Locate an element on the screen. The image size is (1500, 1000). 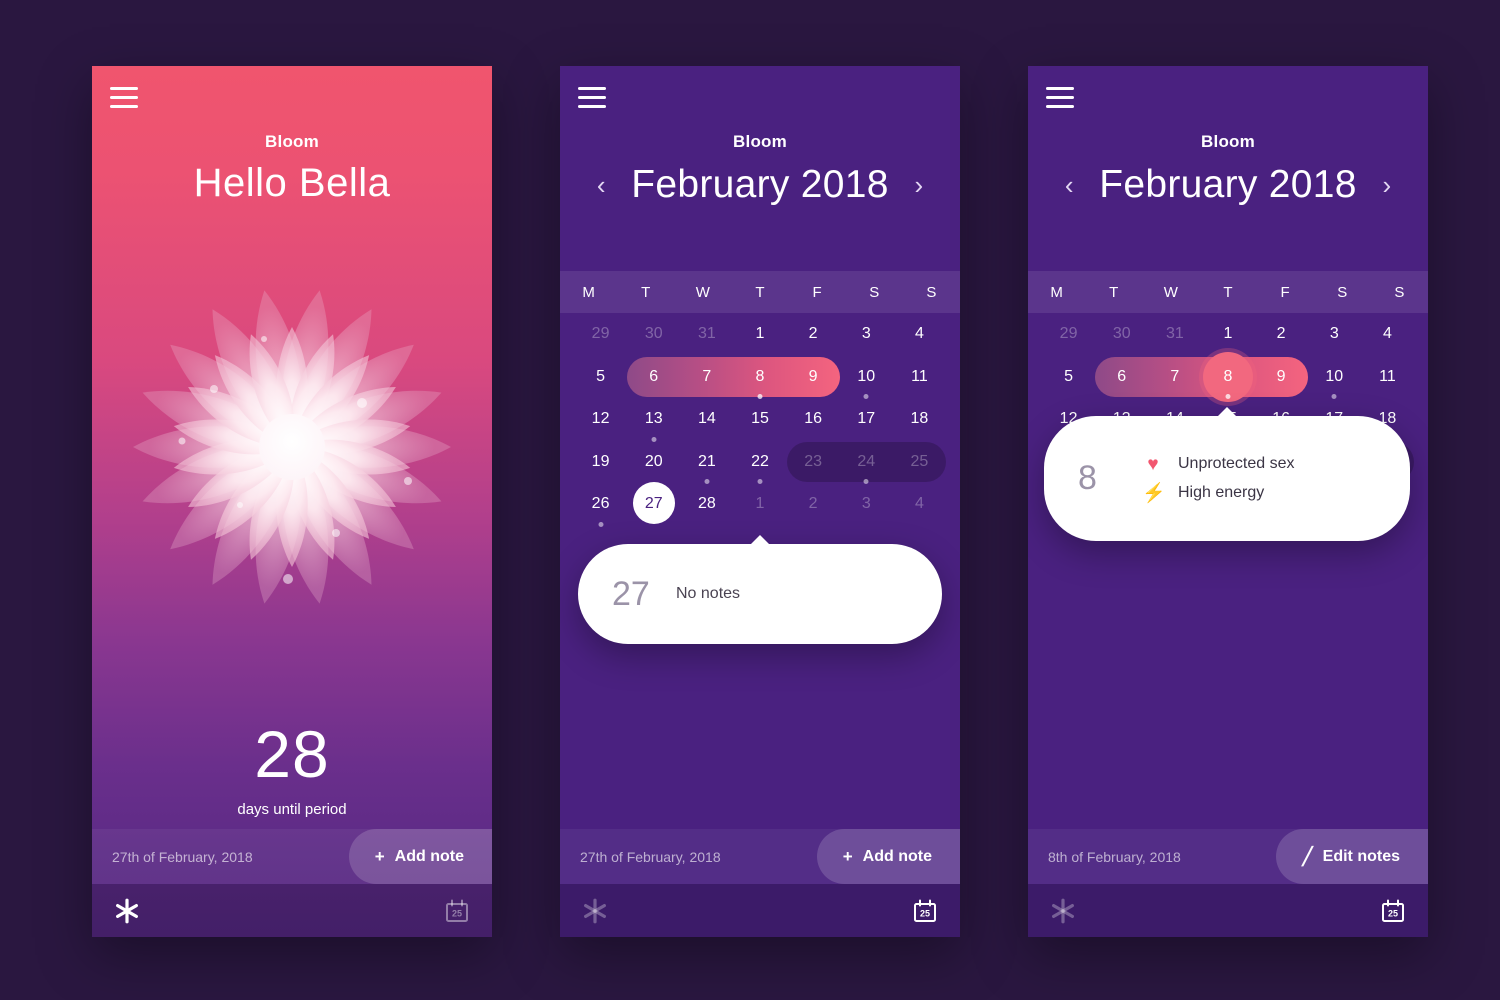
calendar-day-label: 4 is located at coordinates (919, 504).